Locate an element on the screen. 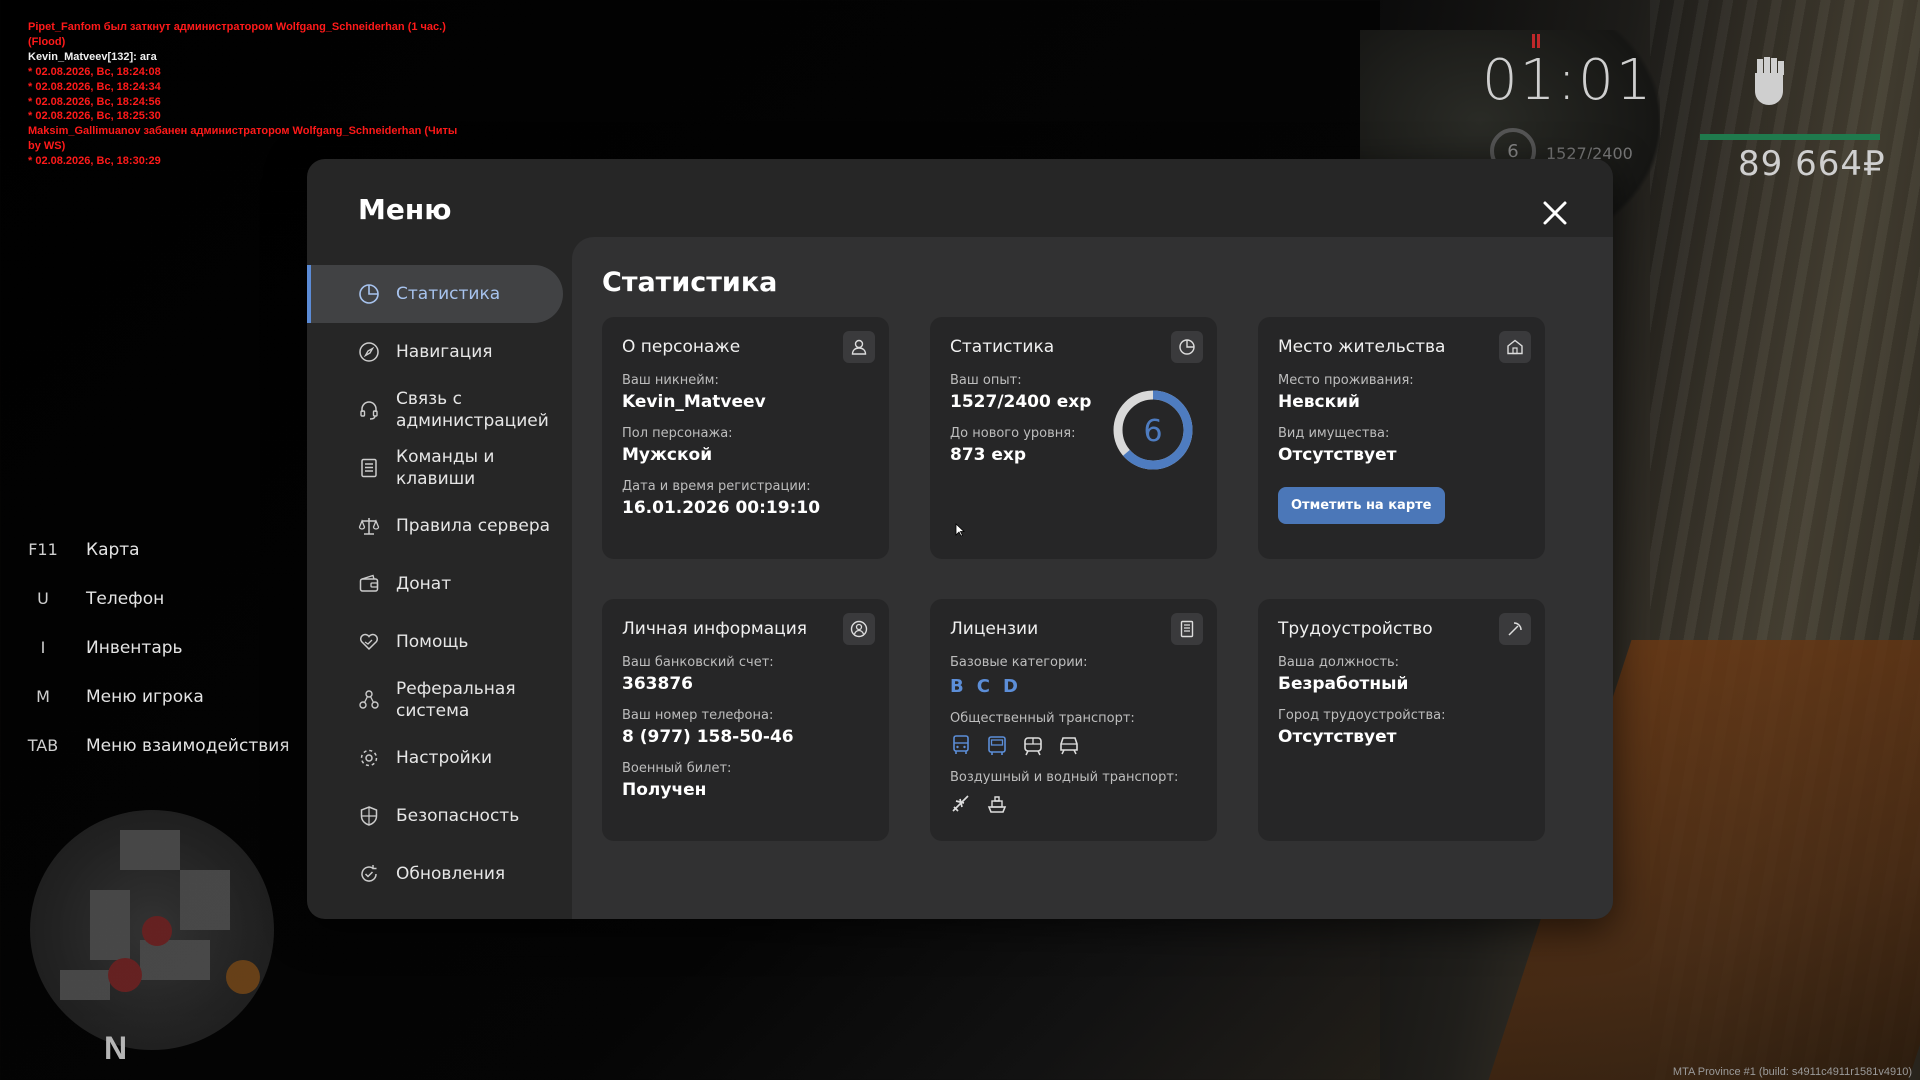  close-icon is located at coordinates (1555, 213).